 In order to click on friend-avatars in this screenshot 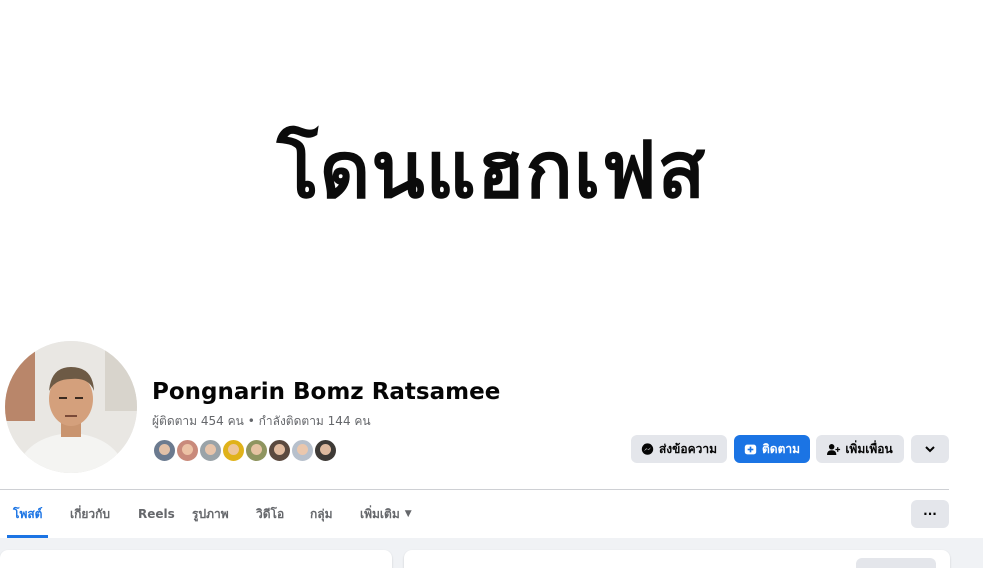, I will do `click(245, 450)`.